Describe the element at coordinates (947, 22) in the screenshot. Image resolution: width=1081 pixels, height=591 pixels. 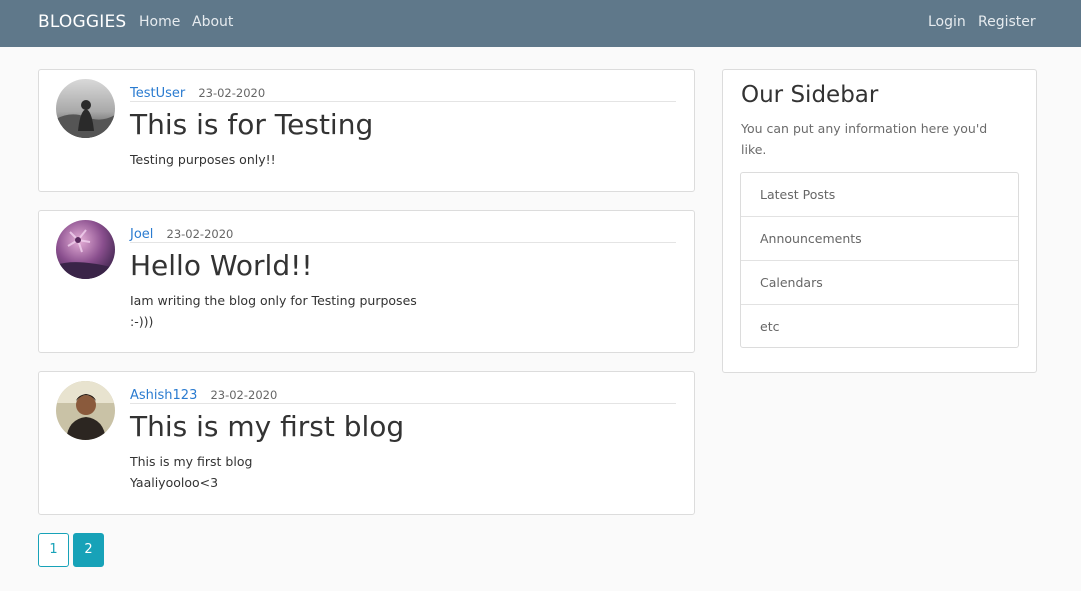
I see `nav-login-link: Login` at that location.